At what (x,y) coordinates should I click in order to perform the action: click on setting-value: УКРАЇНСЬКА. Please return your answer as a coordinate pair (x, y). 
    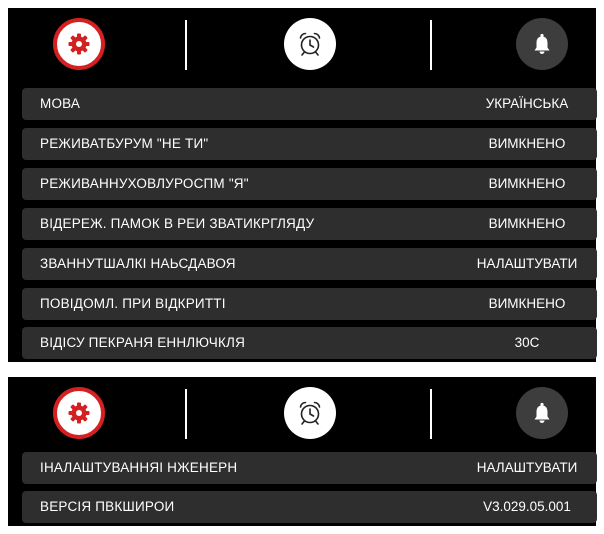
    Looking at the image, I should click on (527, 104).